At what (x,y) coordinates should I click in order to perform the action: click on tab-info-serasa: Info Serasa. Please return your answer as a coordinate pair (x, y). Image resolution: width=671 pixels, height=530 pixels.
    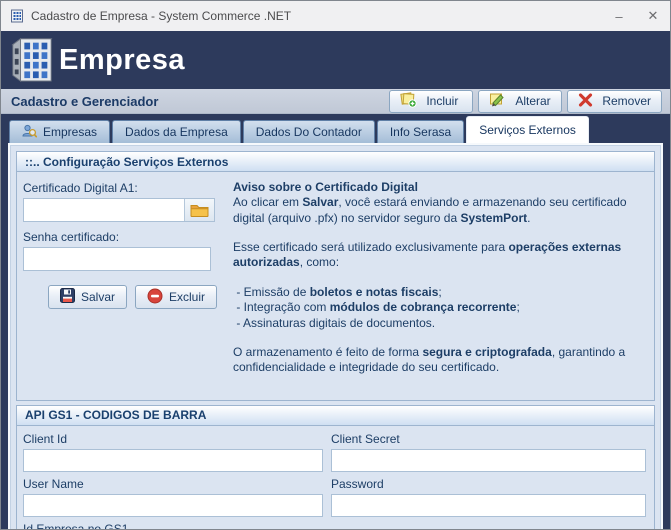
    Looking at the image, I should click on (420, 131).